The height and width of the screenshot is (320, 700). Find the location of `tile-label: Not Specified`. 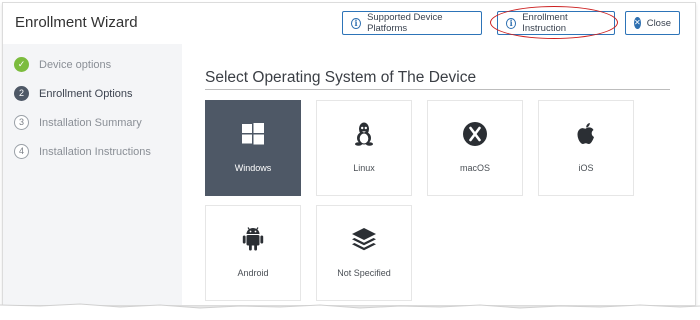

tile-label: Not Specified is located at coordinates (364, 273).